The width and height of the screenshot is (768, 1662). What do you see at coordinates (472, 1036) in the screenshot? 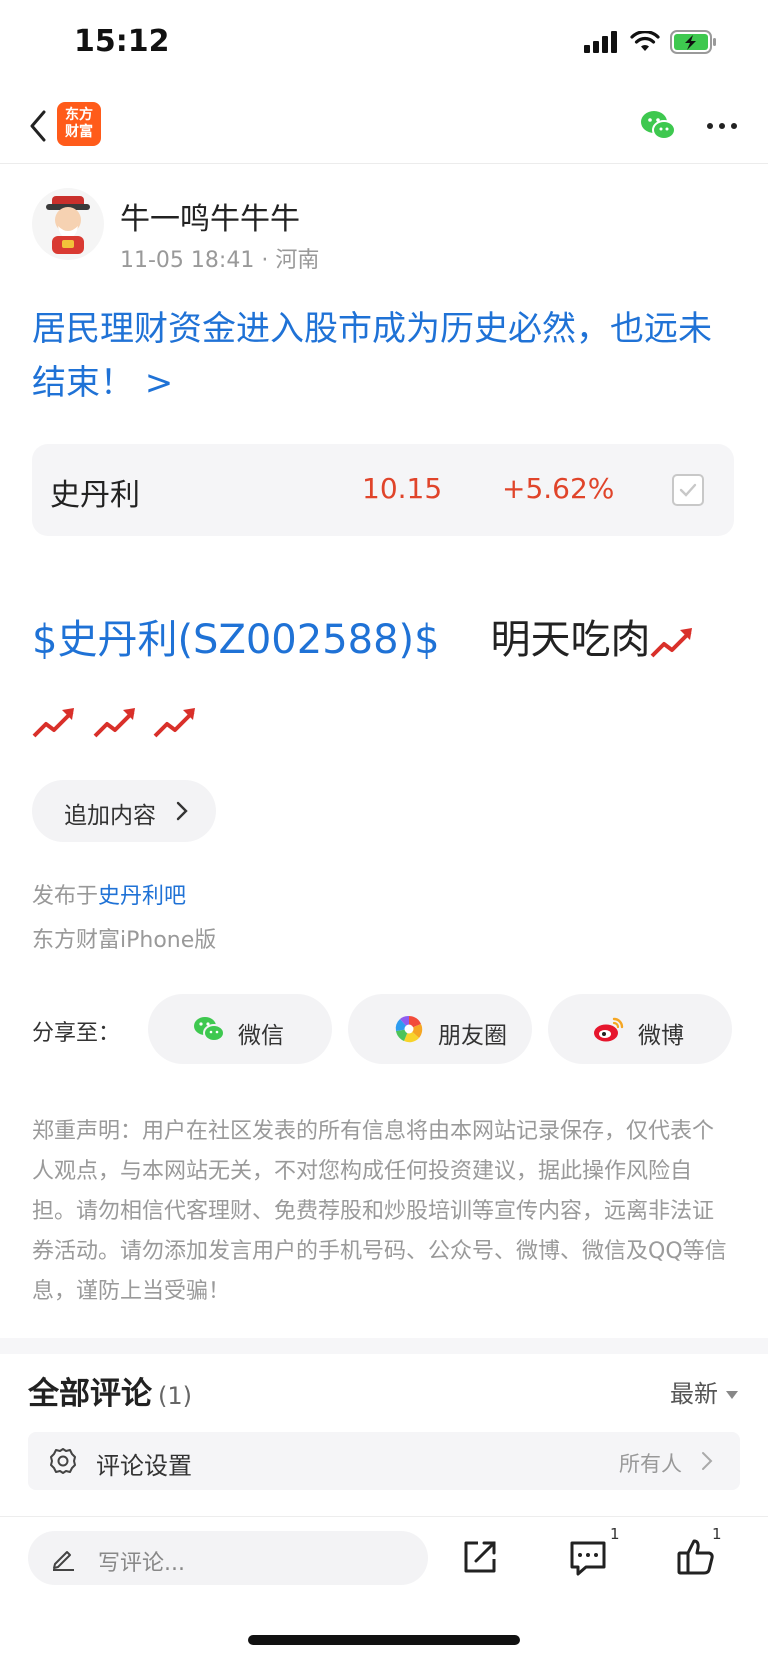
I see `share-moments-label: 朋友圈` at bounding box center [472, 1036].